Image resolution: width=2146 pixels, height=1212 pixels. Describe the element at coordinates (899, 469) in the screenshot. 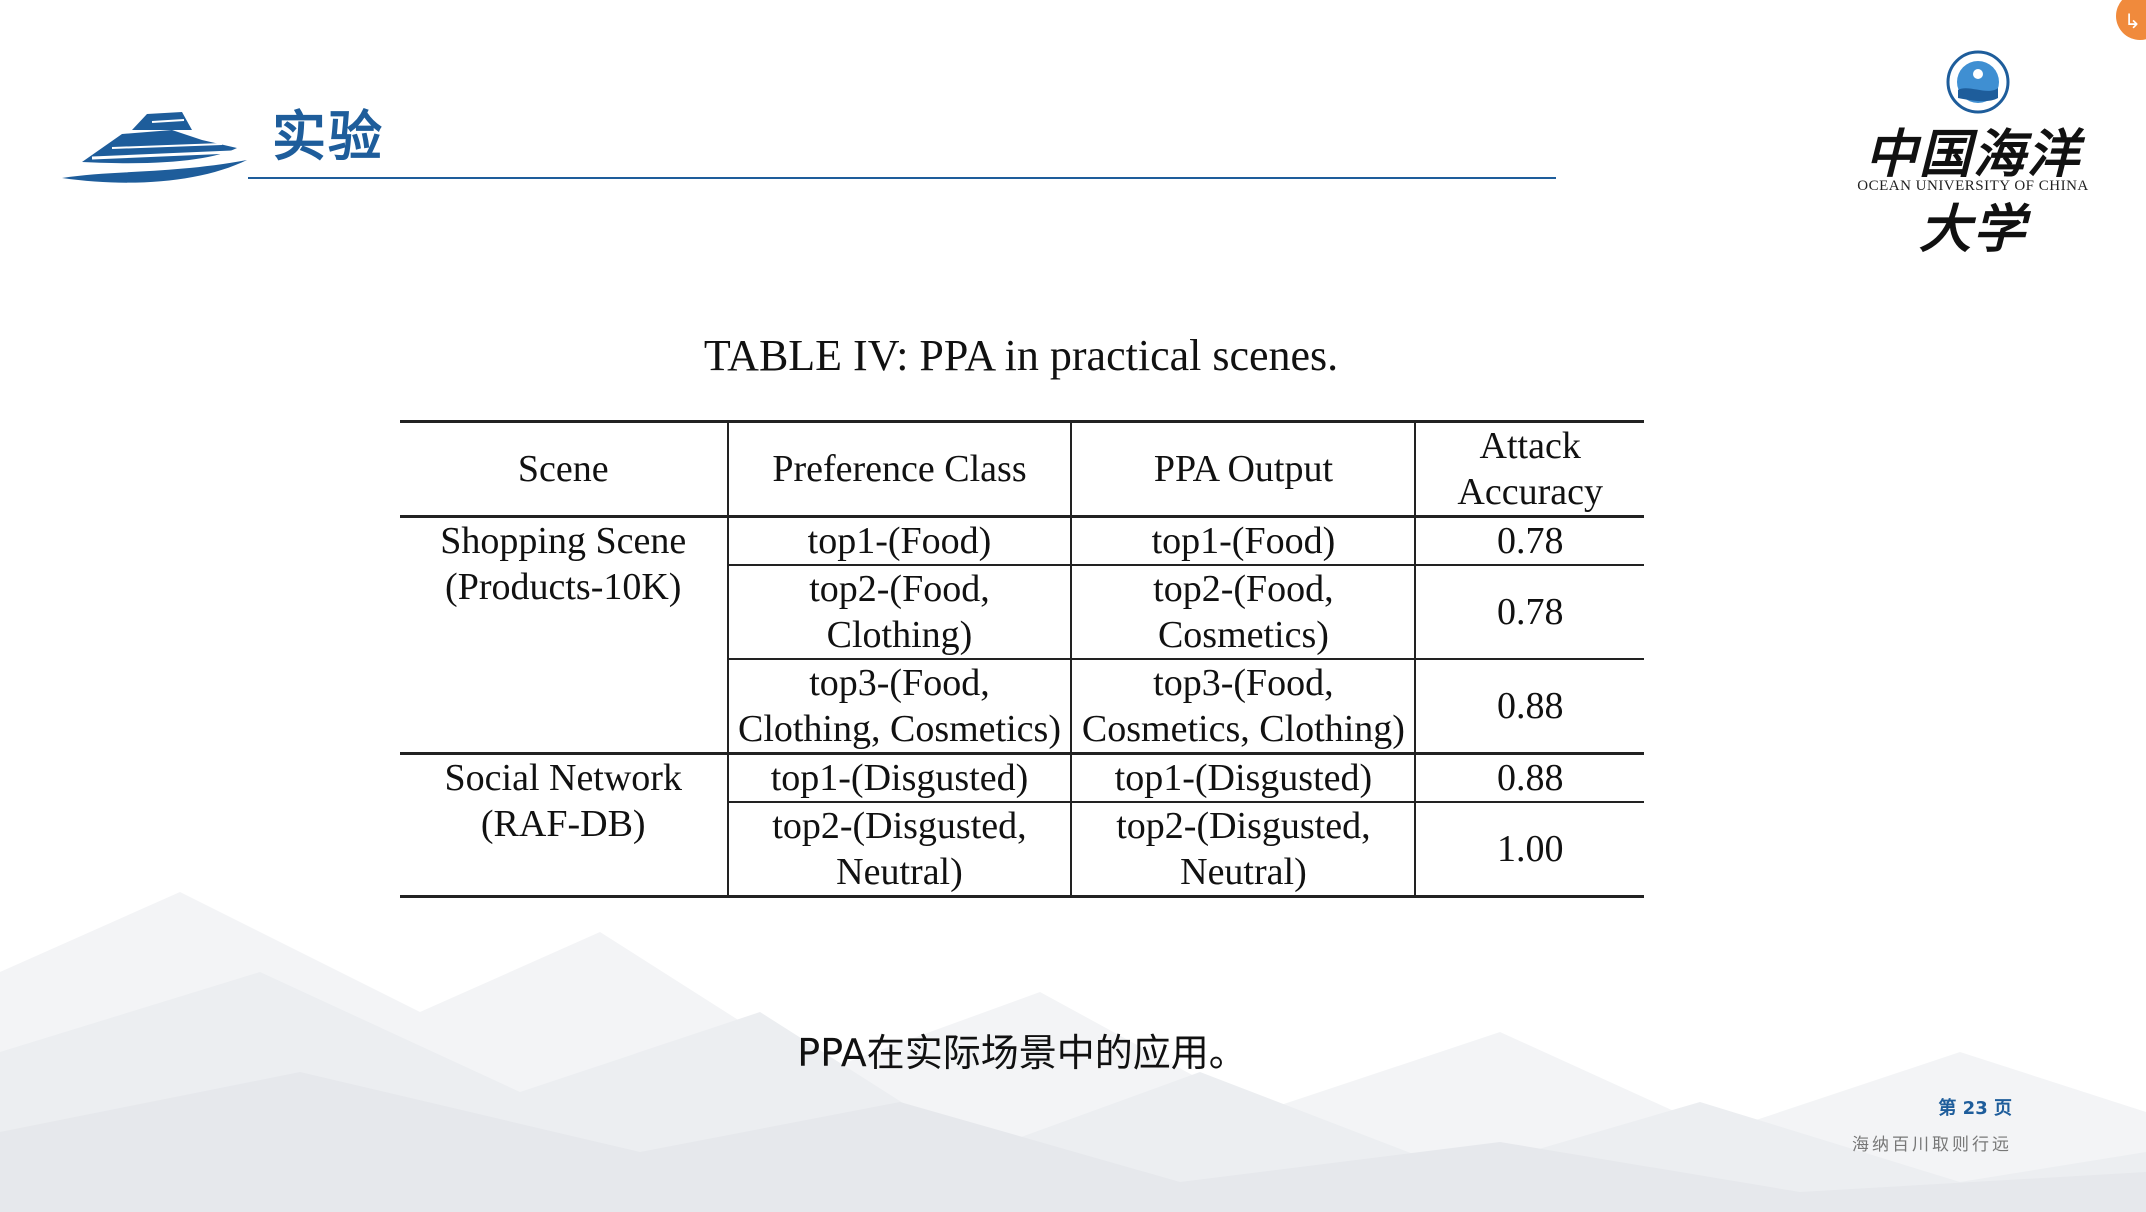

I see `column-header-preference-class: Preference Class` at that location.